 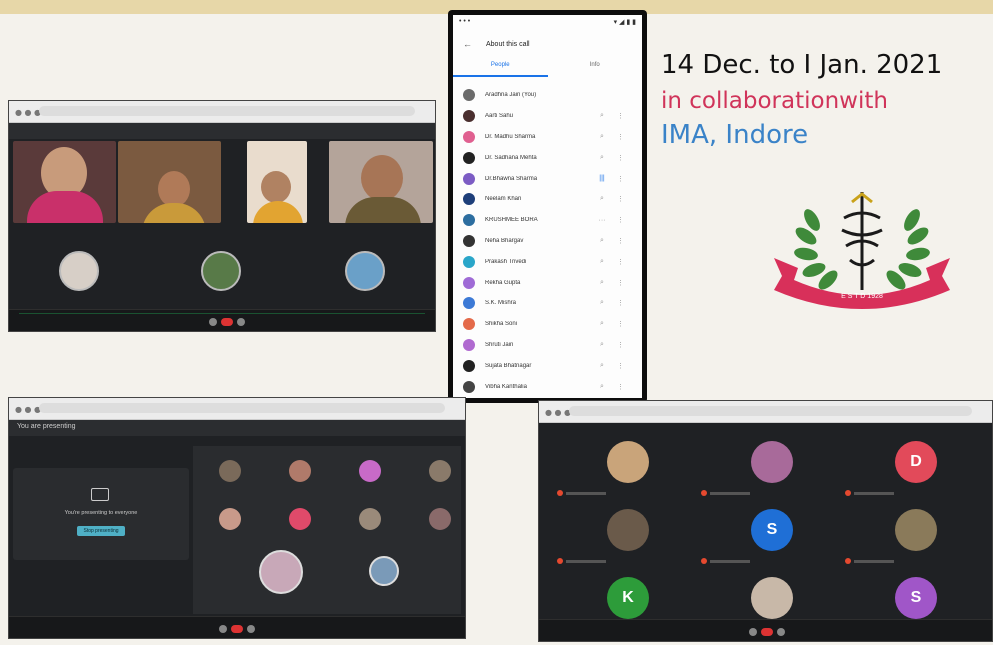 What do you see at coordinates (547, 282) in the screenshot?
I see `participant-row: Rekha Gupta ⌕ ⋮` at bounding box center [547, 282].